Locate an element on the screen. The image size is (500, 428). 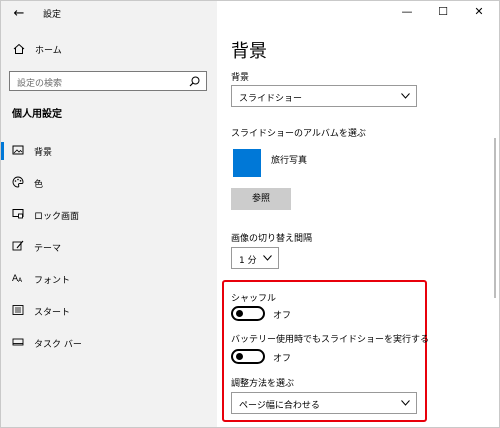
sidebar-item-label: ロック画面 is located at coordinates (57, 217).